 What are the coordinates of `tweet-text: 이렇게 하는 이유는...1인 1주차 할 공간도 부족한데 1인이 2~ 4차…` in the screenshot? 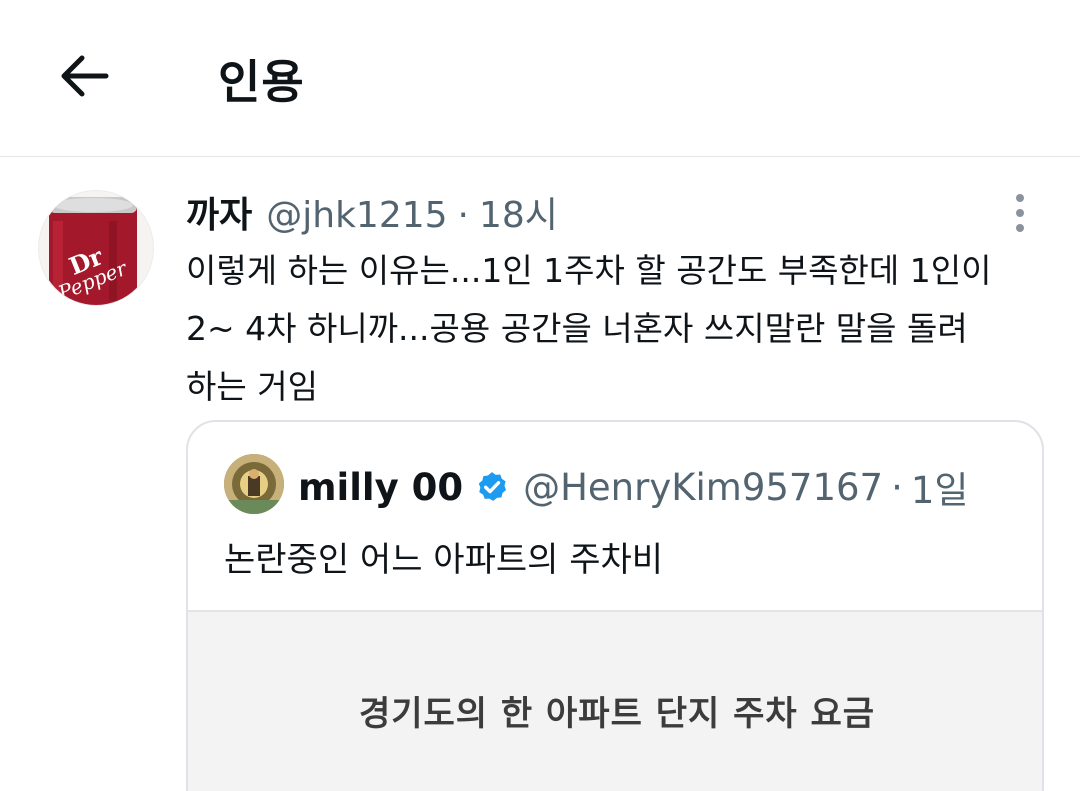 It's located at (589, 328).